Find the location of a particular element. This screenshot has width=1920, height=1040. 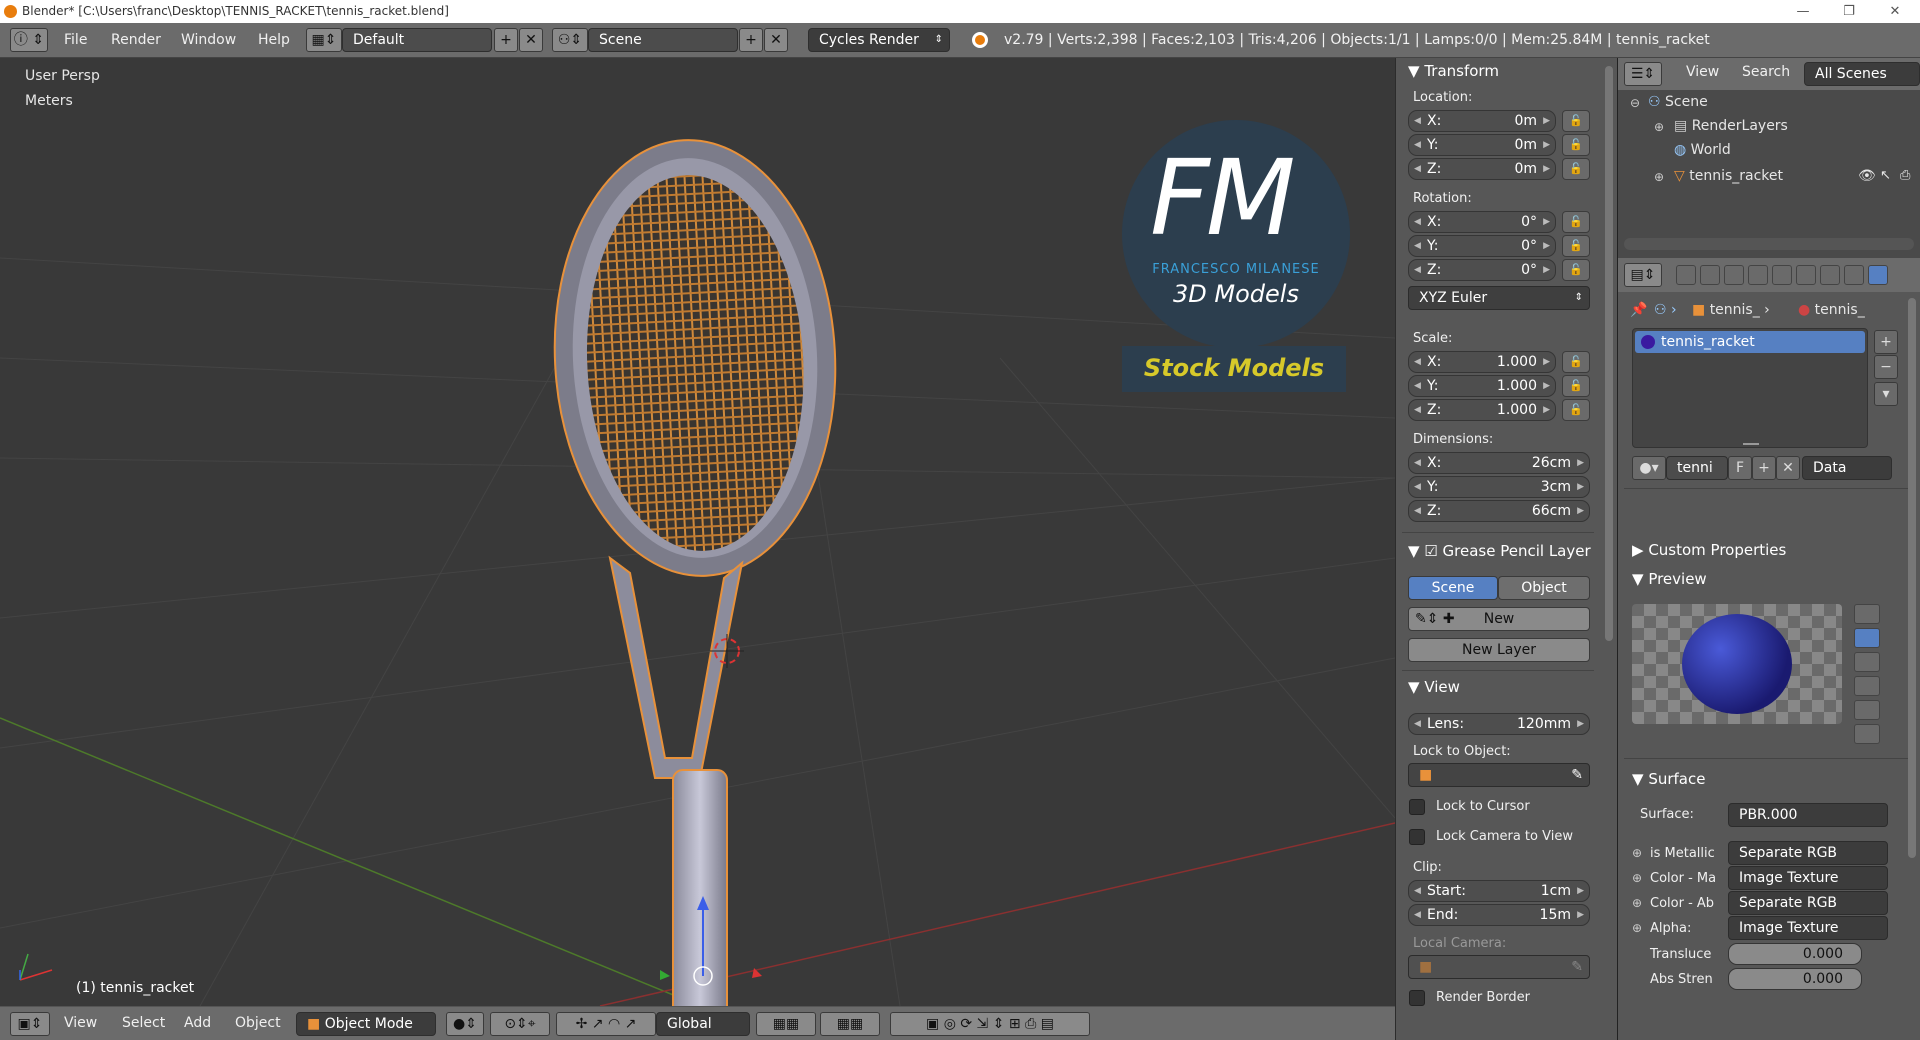

screen-layout-icon: ▦⇕ is located at coordinates (324, 40).